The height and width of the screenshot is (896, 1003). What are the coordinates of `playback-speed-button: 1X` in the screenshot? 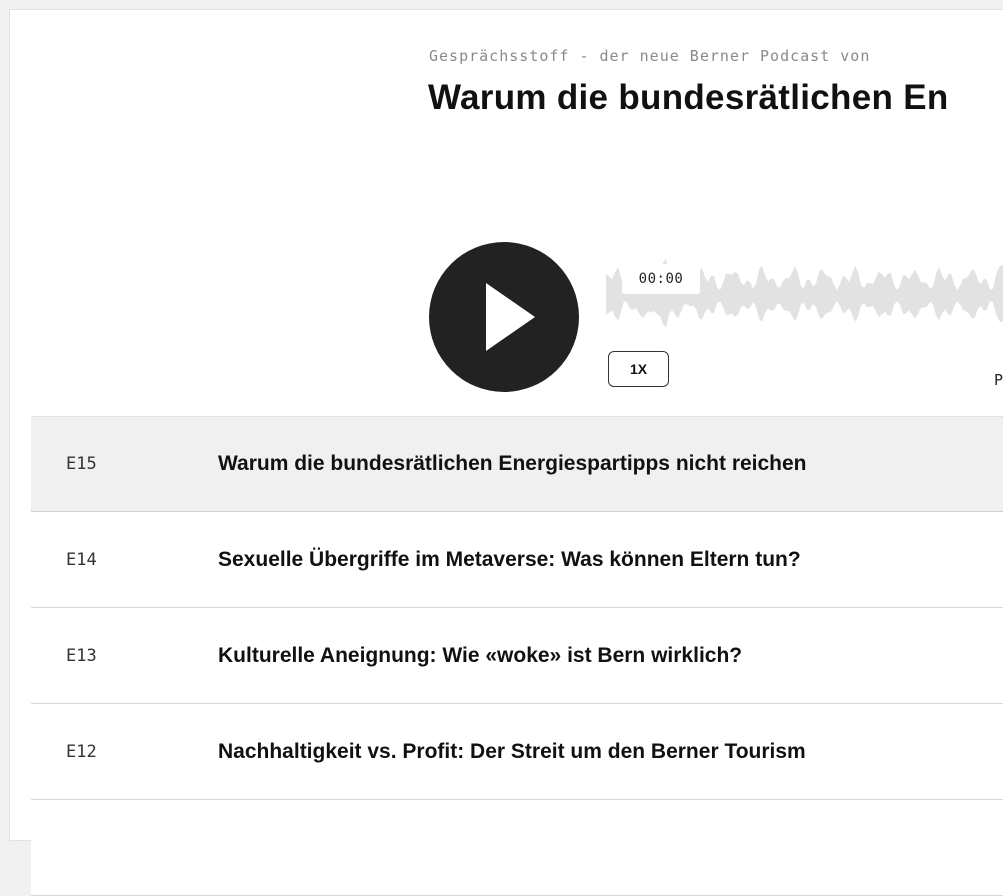 It's located at (638, 369).